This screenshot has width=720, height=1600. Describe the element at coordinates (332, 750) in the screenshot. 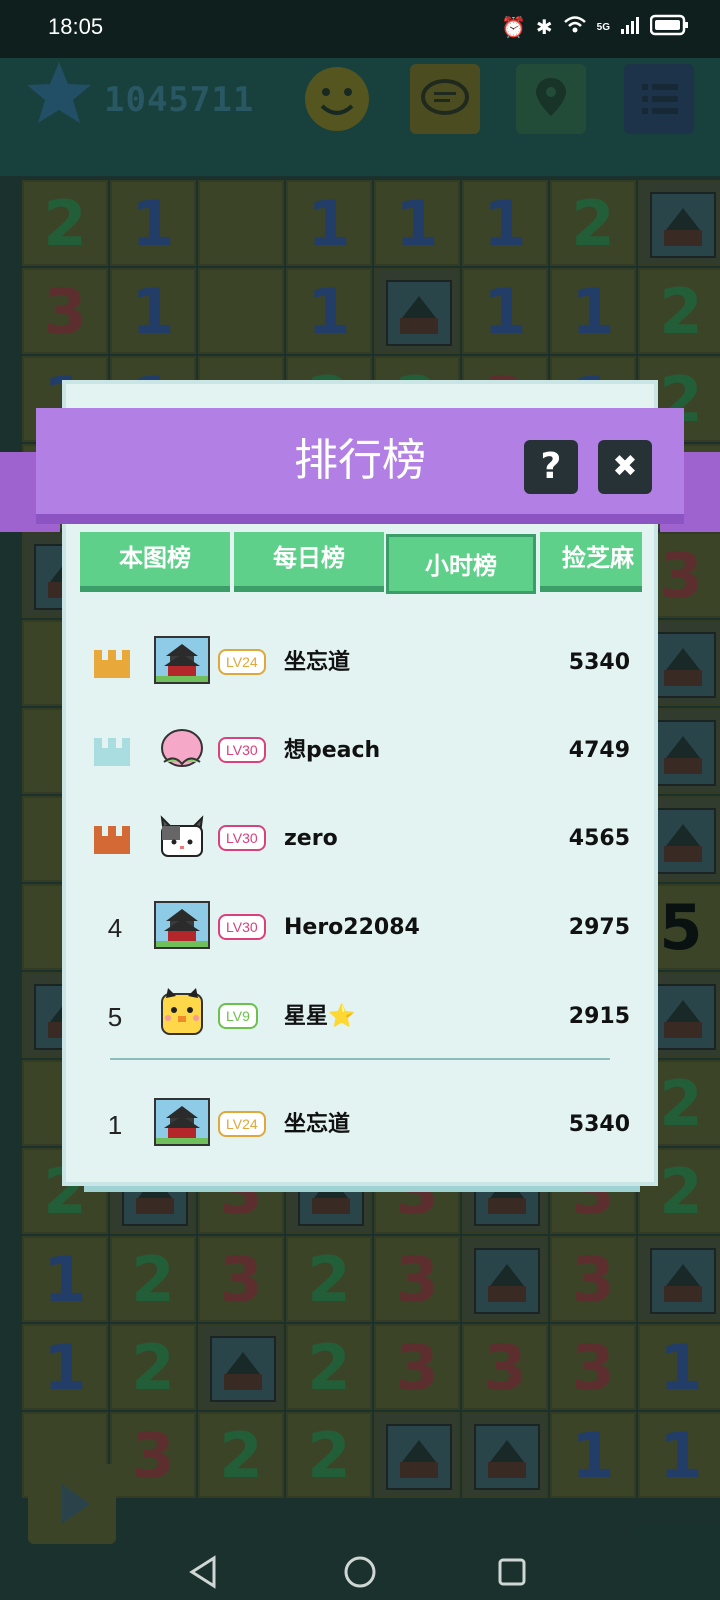

I see `player-name: 想peach` at that location.